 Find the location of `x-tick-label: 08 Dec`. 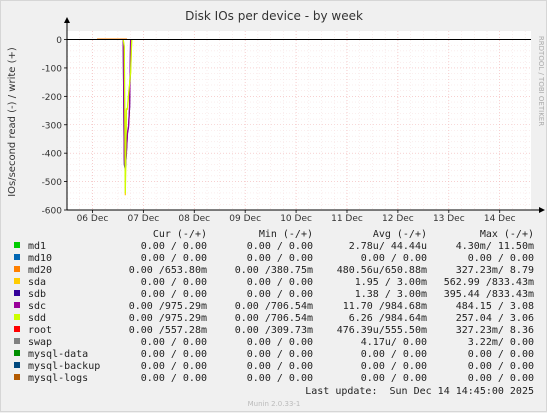

x-tick-label: 08 Dec is located at coordinates (194, 219).